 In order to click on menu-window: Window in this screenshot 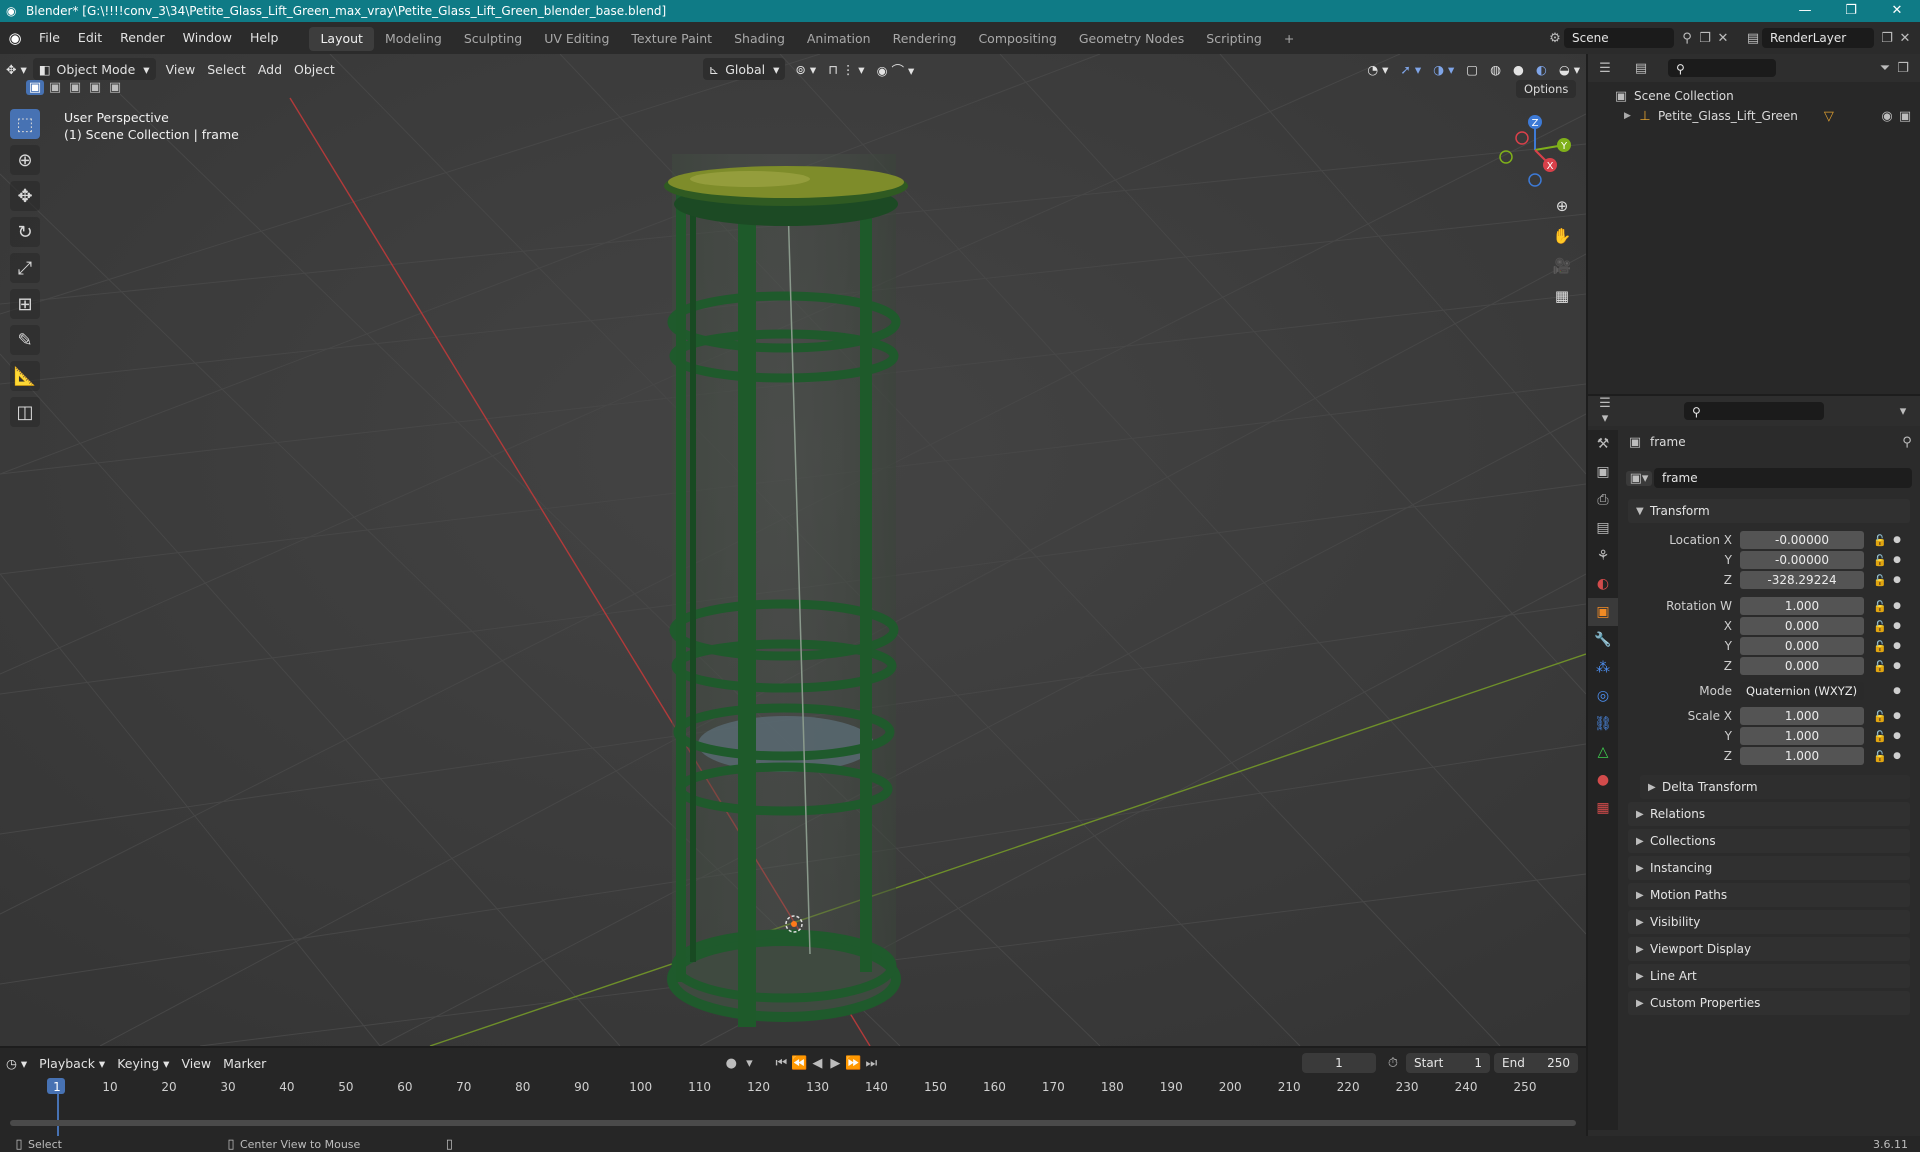, I will do `click(207, 38)`.